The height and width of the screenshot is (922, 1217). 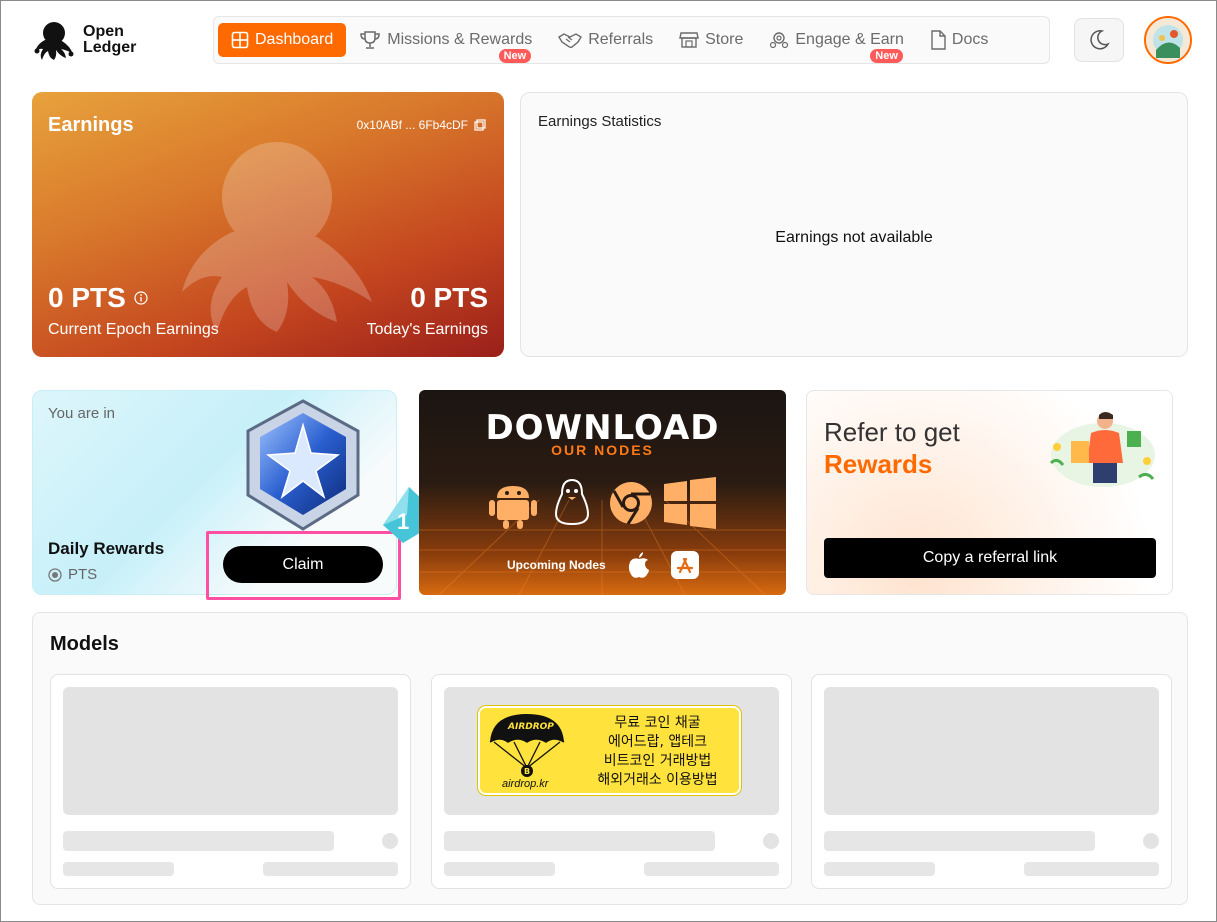 I want to click on document-icon, so click(x=938, y=40).